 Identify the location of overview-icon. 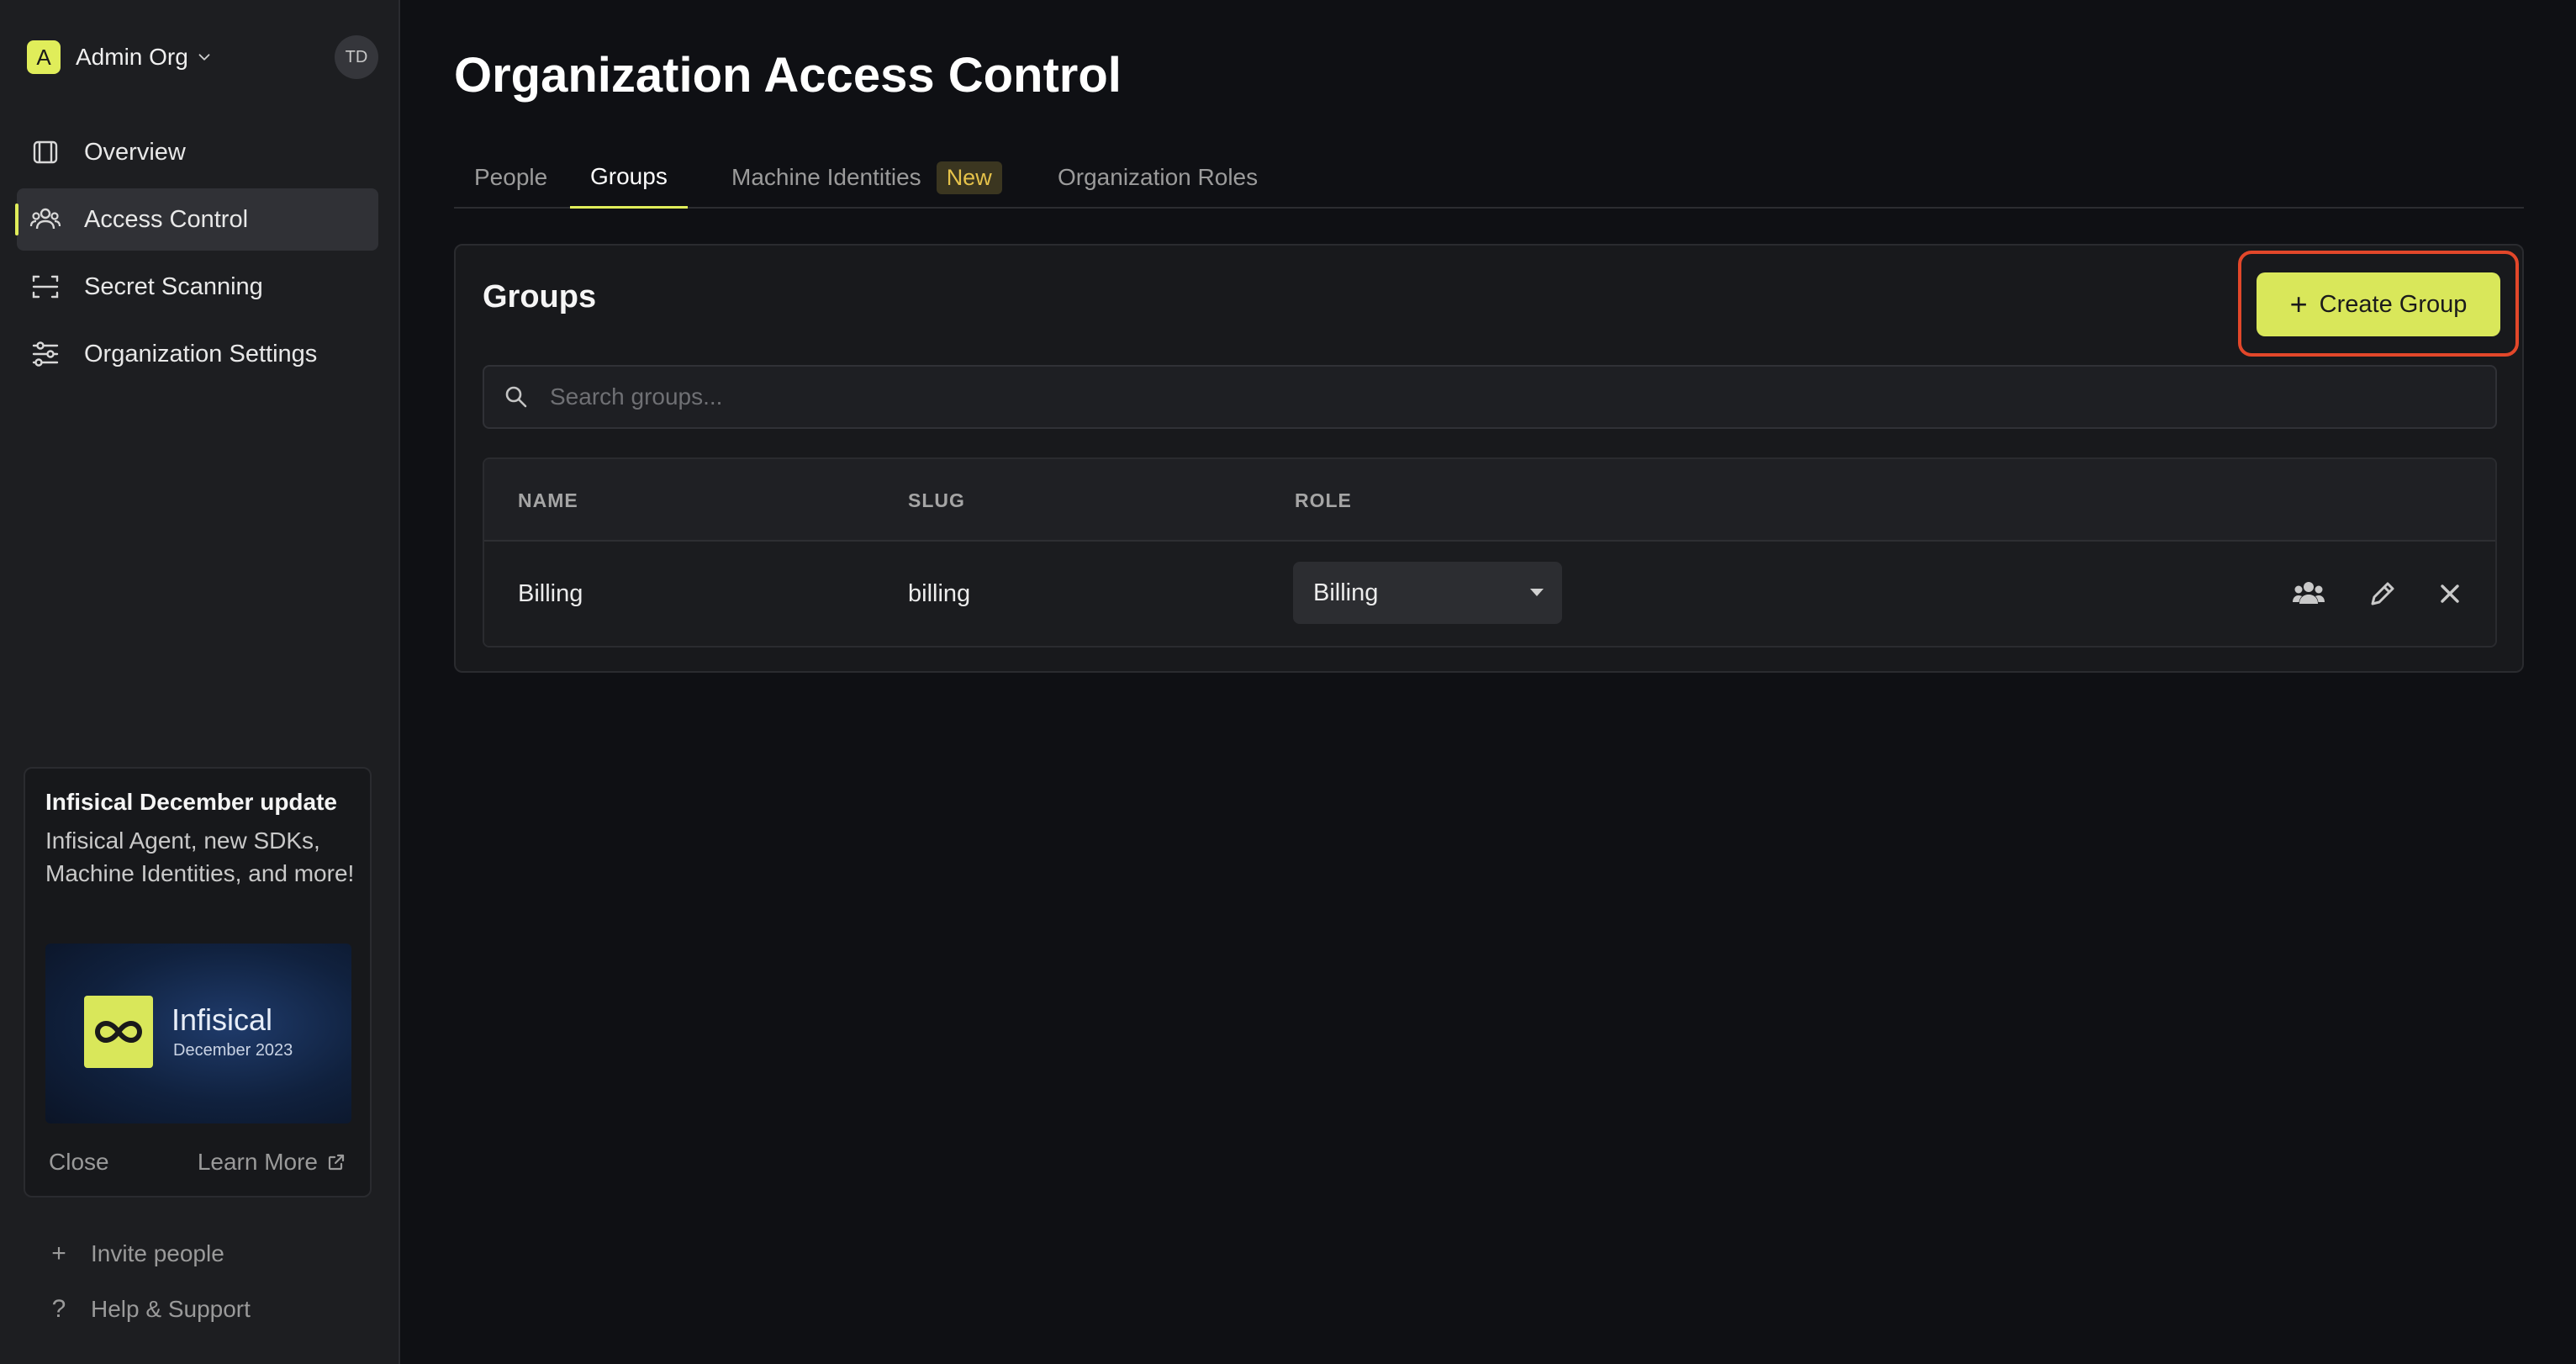
(45, 152).